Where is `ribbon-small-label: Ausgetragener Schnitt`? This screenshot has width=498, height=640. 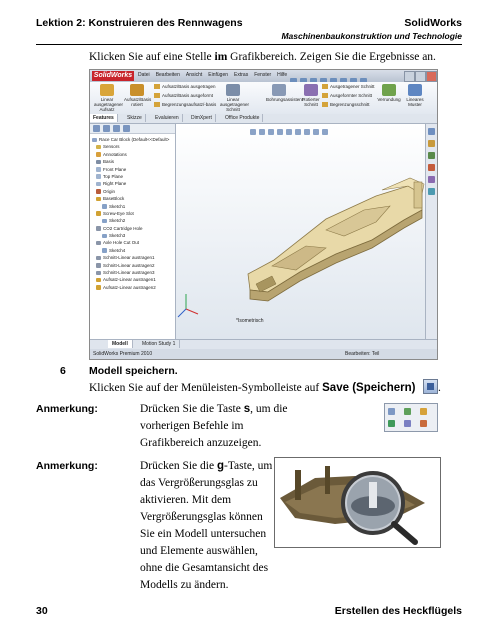 ribbon-small-label: Ausgetragener Schnitt is located at coordinates (352, 86).